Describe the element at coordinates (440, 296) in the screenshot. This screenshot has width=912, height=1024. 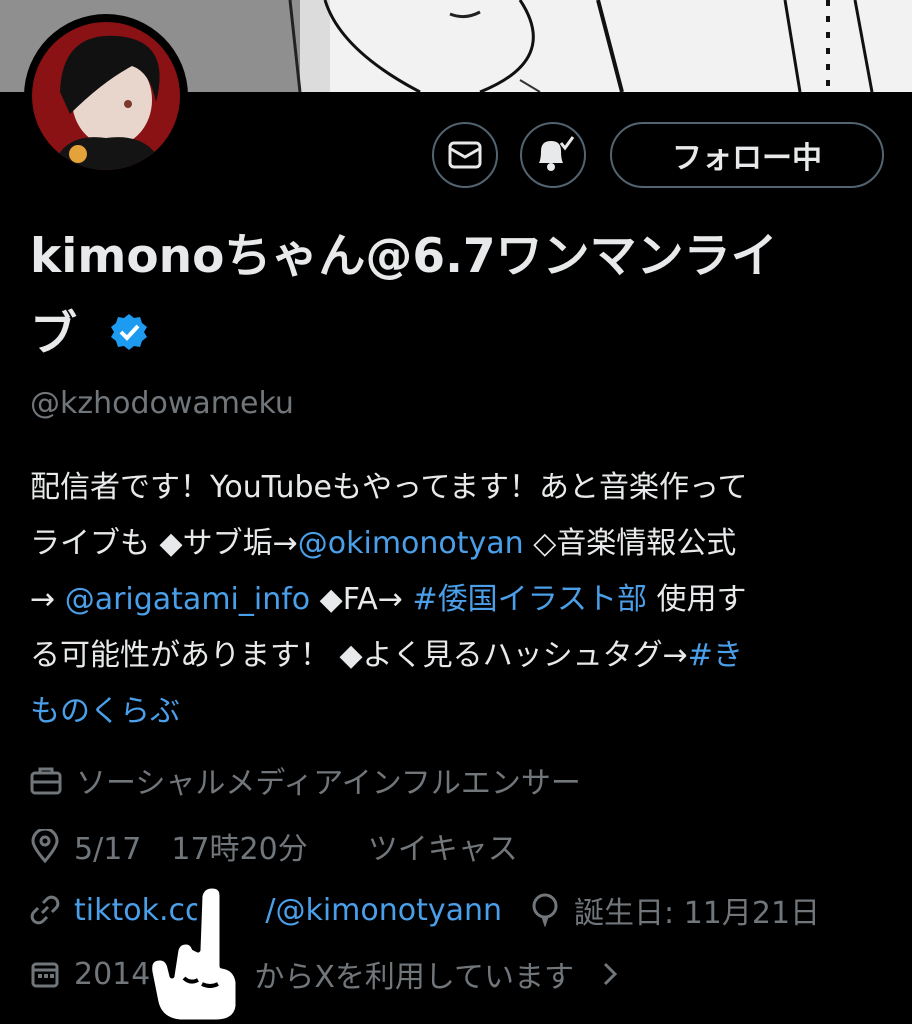
I see `display-name: kimonoちゃん@6.7ワンマンライ ブ` at that location.